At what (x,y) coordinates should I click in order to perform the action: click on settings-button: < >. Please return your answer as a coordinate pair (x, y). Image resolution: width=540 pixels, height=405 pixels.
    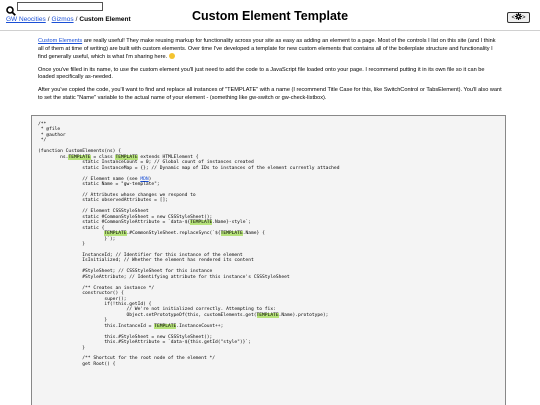
    Looking at the image, I should click on (518, 17).